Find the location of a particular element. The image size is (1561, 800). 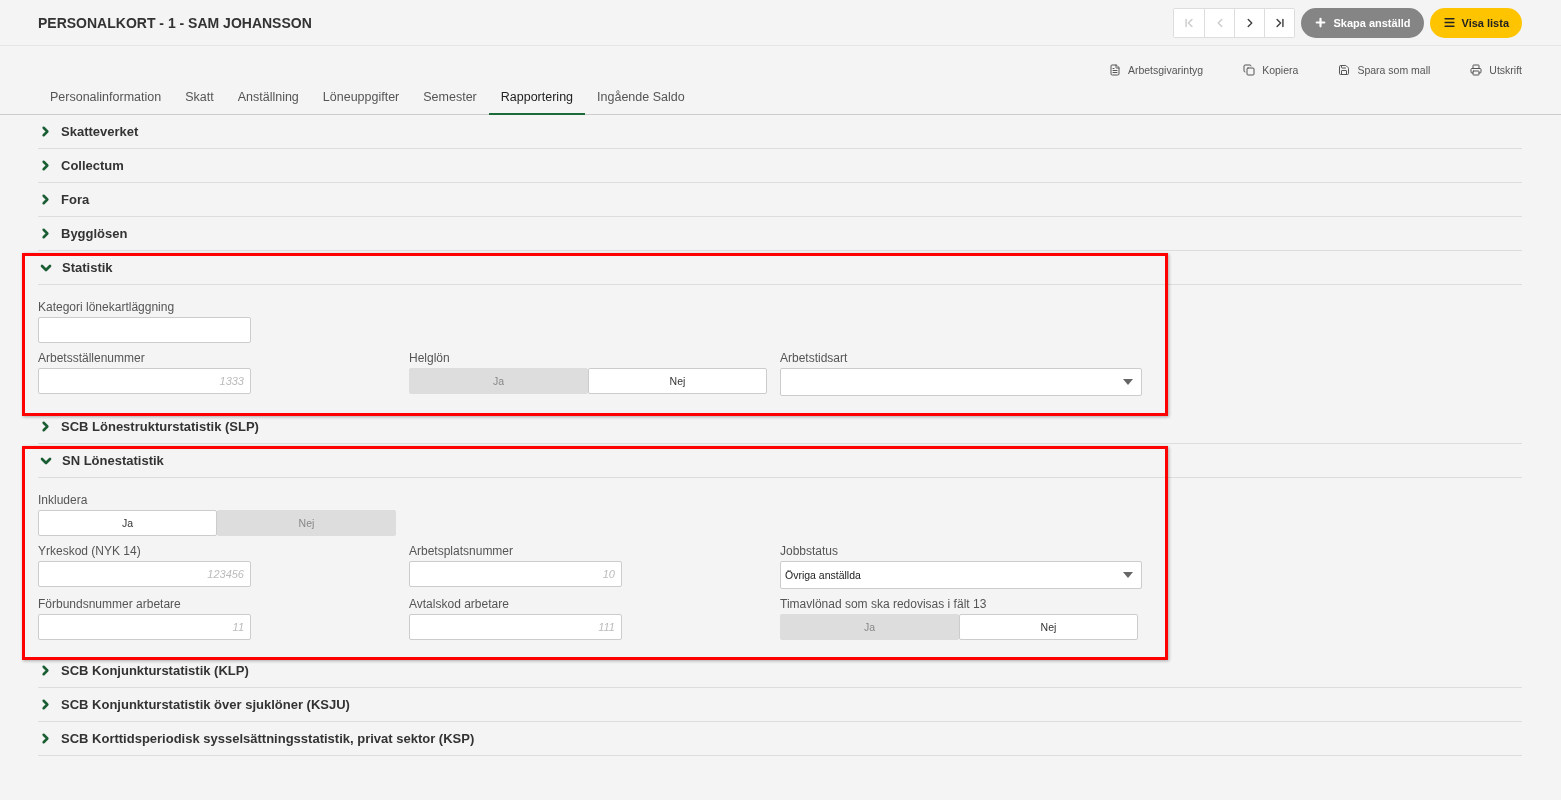

input-field: 1333 is located at coordinates (144, 381).